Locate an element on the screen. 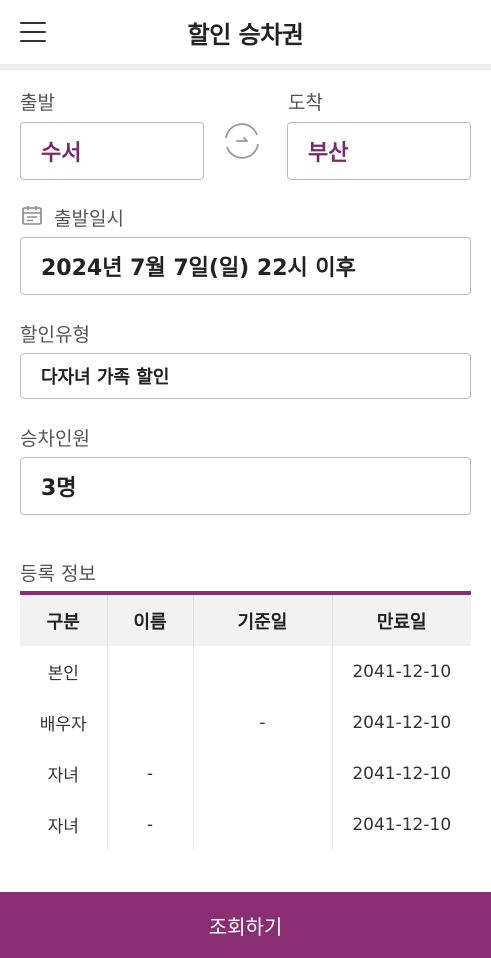  swap-icon is located at coordinates (242, 141).